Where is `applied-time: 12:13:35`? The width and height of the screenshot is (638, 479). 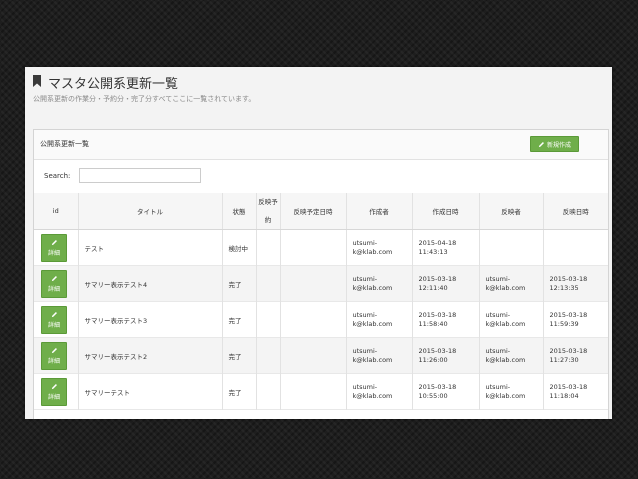 applied-time: 12:13:35 is located at coordinates (564, 287).